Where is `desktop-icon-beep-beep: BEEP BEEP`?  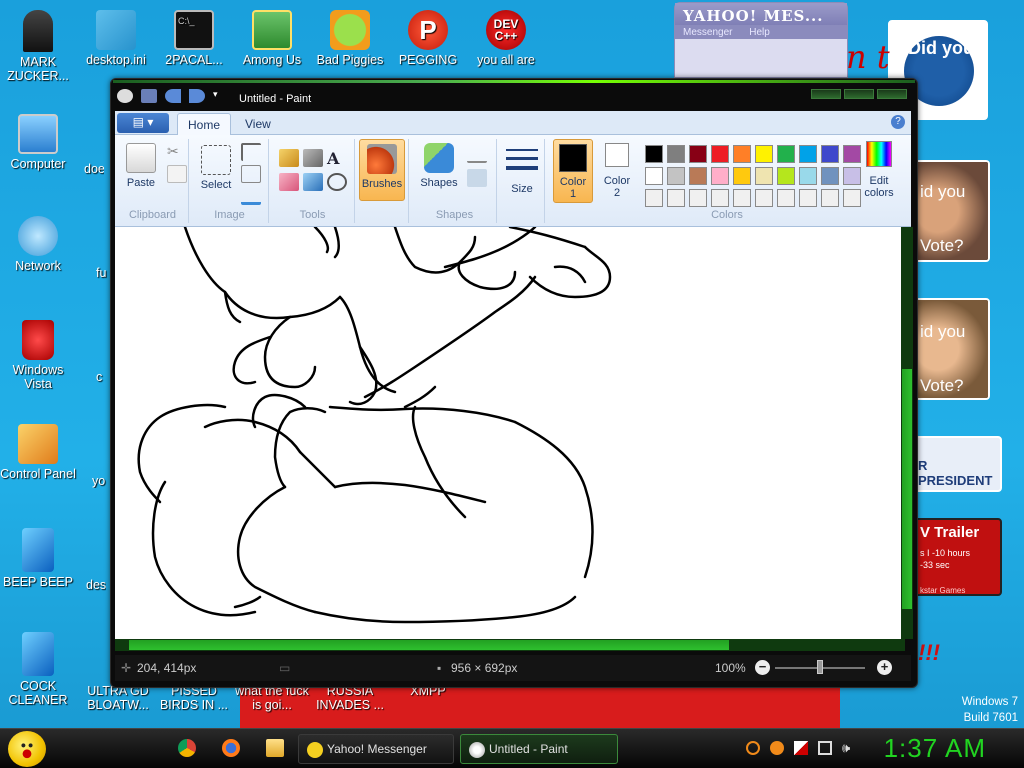 desktop-icon-beep-beep: BEEP BEEP is located at coordinates (38, 558).